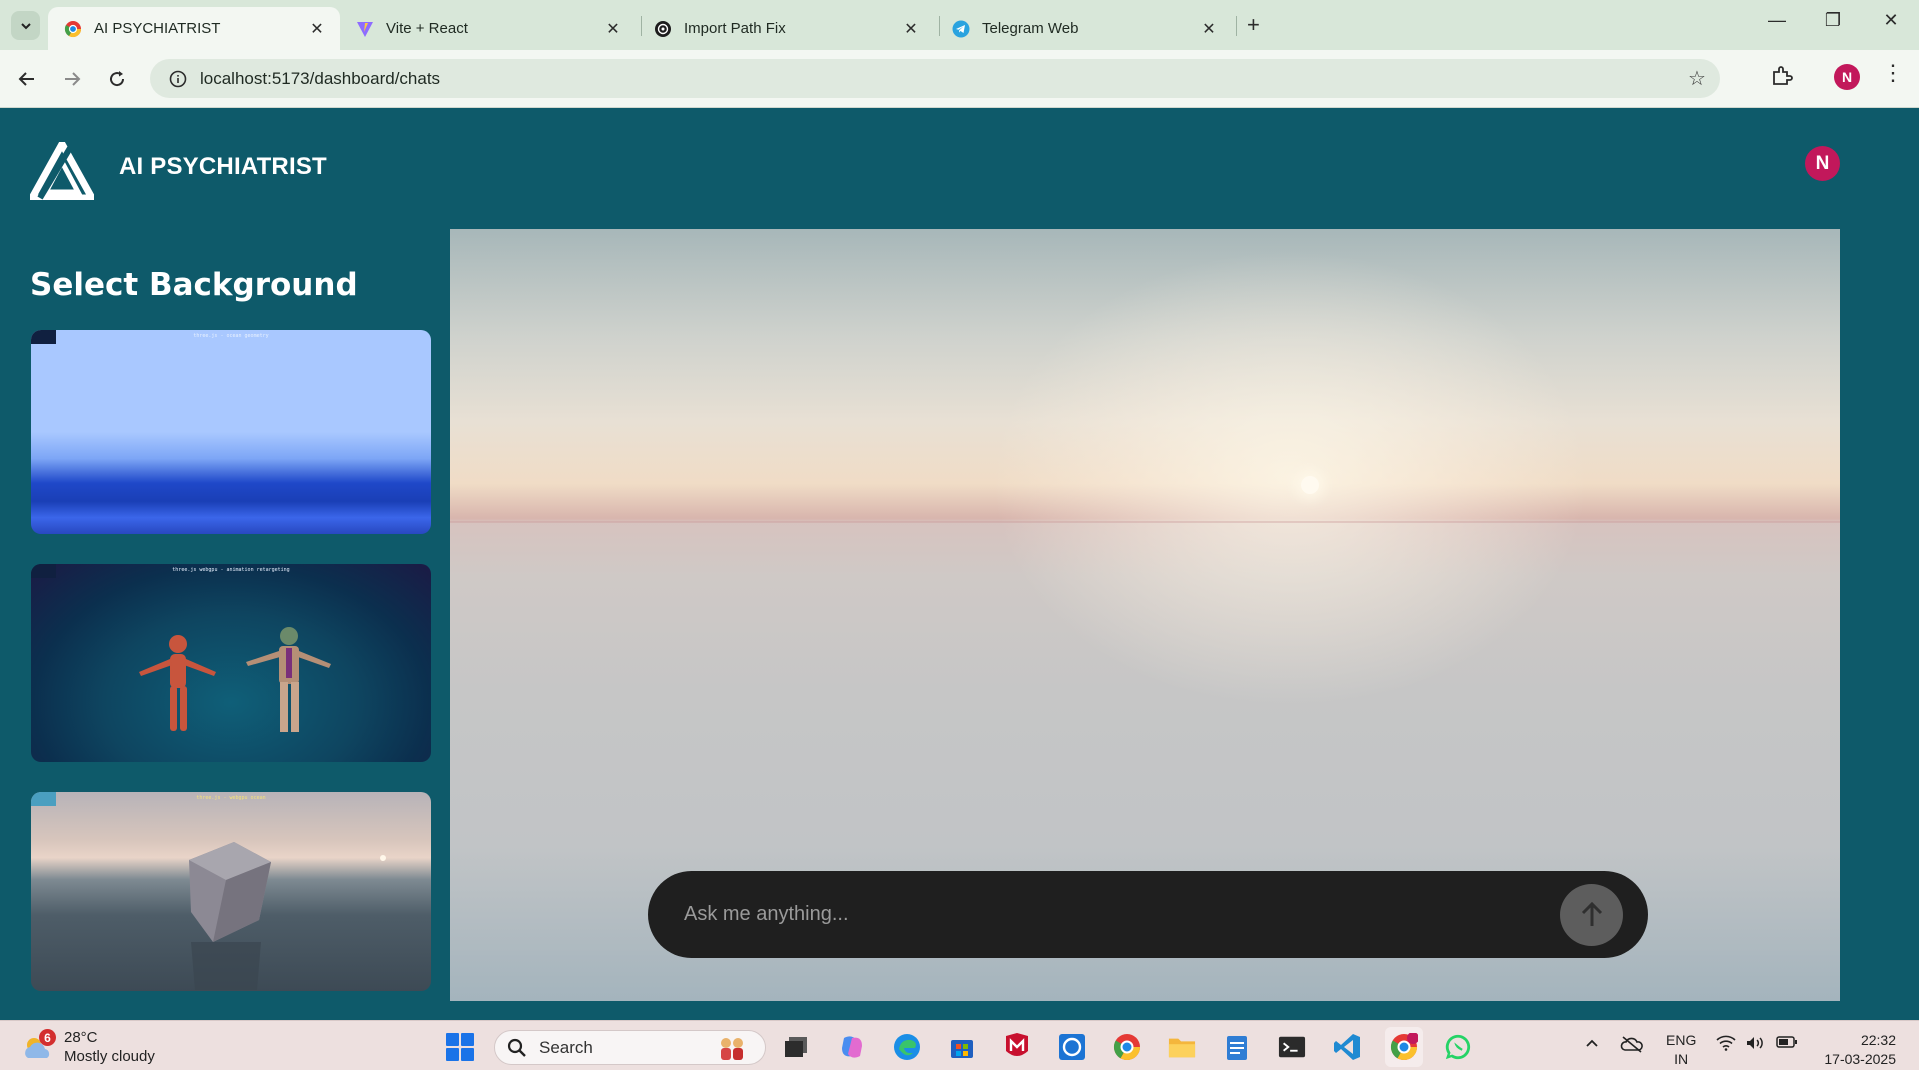 The height and width of the screenshot is (1070, 1919). Describe the element at coordinates (1072, 1047) in the screenshot. I see `cortana-icon` at that location.